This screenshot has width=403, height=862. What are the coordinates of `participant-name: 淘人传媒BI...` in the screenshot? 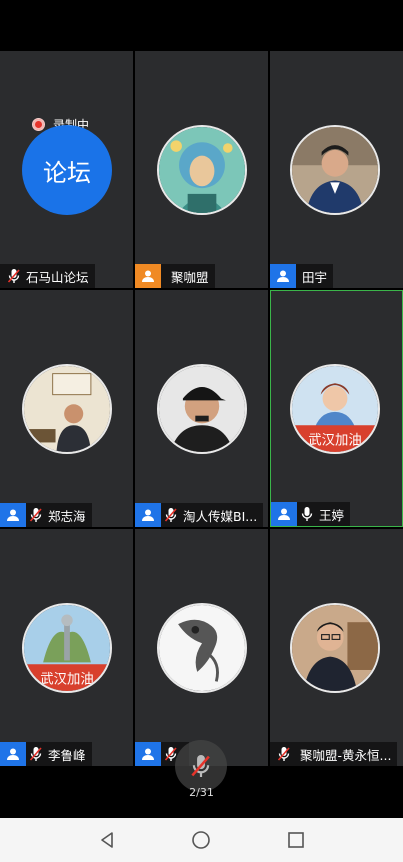 It's located at (220, 516).